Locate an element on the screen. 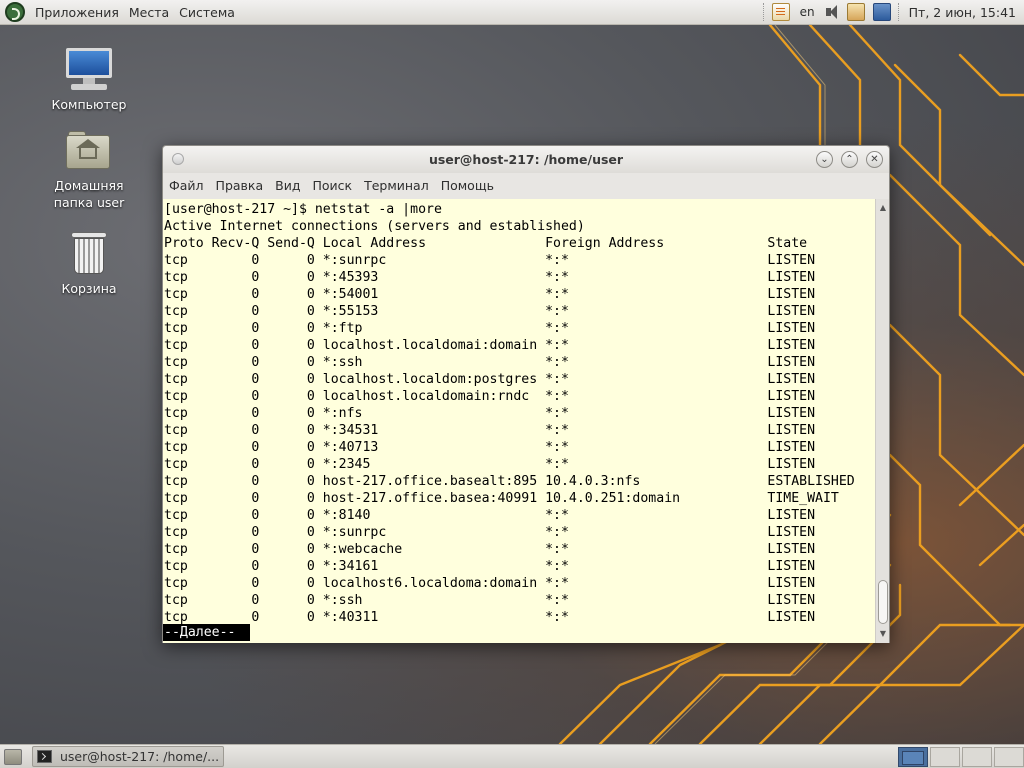 The width and height of the screenshot is (1024, 768). desktop-icon-computer: Компьютер is located at coordinates (89, 80).